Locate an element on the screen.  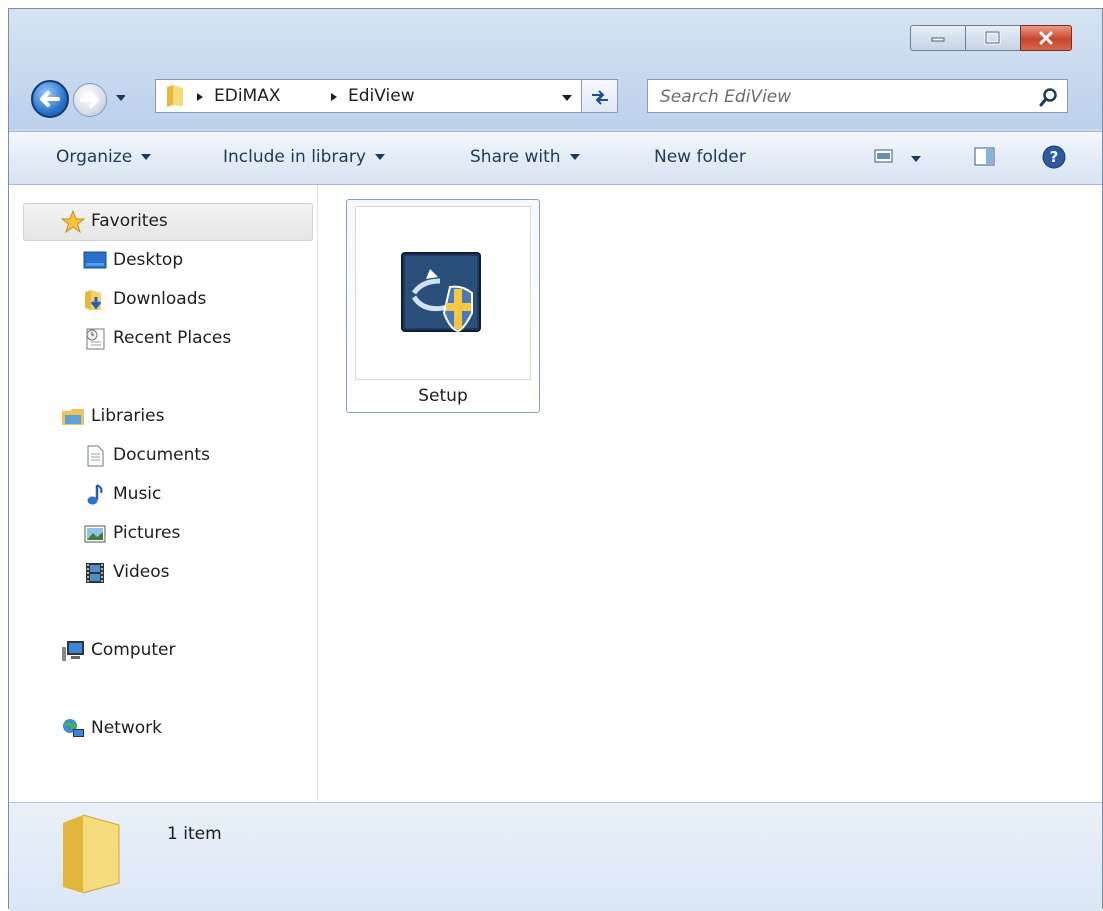
preview-pane-button is located at coordinates (985, 159).